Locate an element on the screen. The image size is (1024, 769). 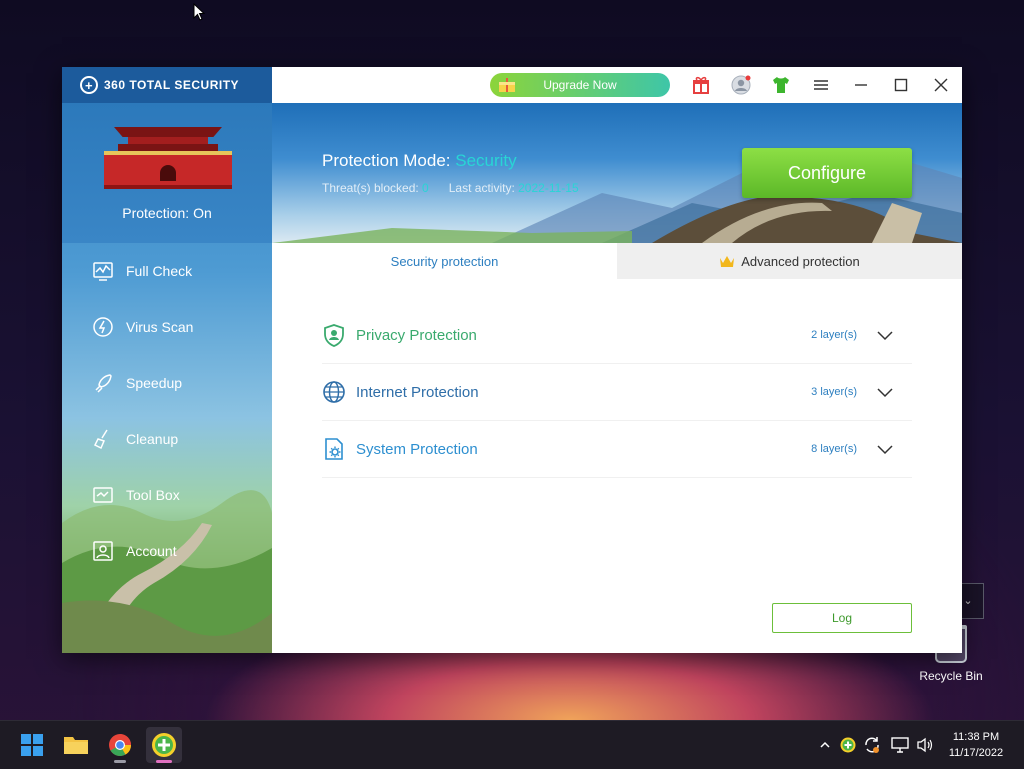
upgrade-now-button: Upgrade Now is located at coordinates (580, 85).